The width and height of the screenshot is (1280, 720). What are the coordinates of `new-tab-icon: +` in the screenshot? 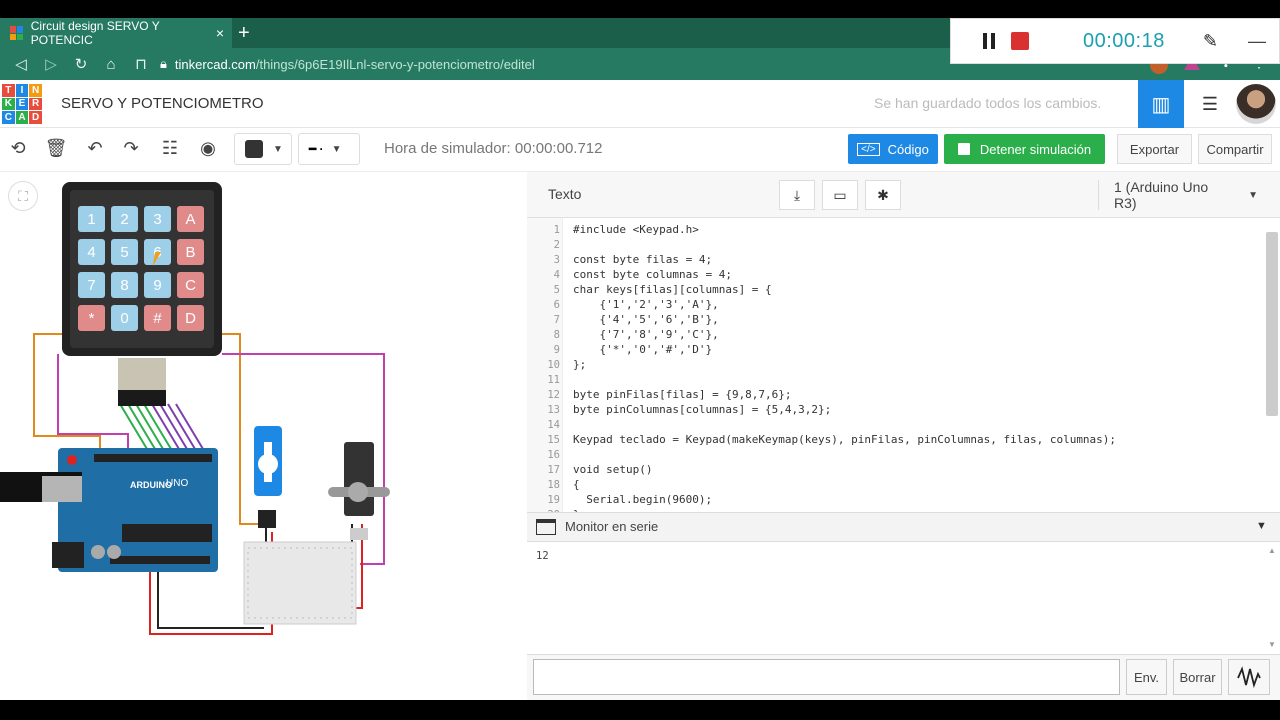 It's located at (244, 33).